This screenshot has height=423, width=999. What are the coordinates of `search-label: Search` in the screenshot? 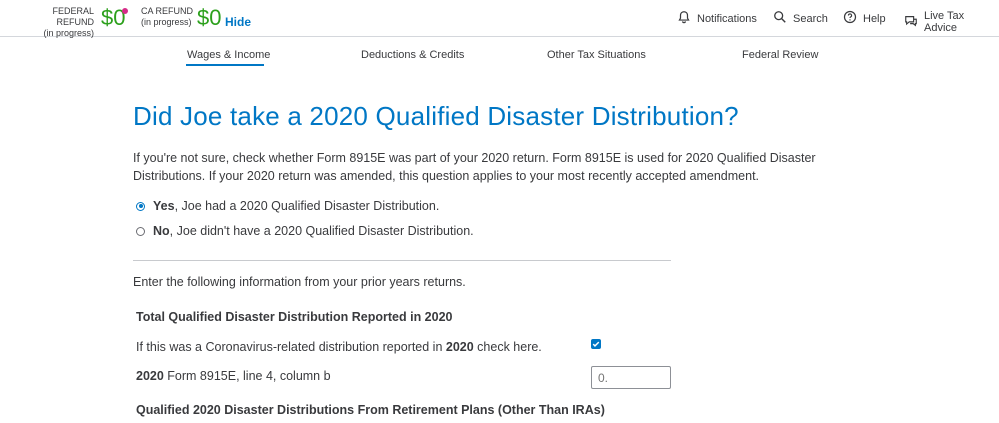 It's located at (810, 18).